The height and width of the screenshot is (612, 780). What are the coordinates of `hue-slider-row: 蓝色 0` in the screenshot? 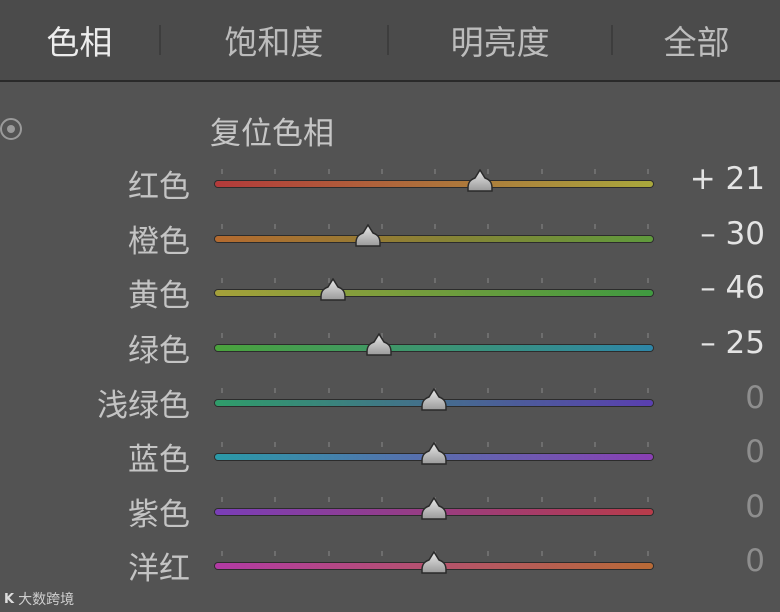 It's located at (390, 457).